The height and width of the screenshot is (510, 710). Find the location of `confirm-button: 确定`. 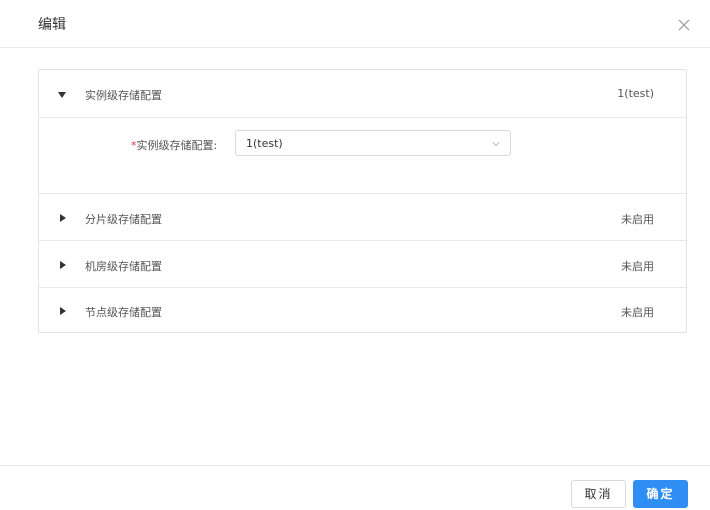

confirm-button: 确定 is located at coordinates (660, 494).